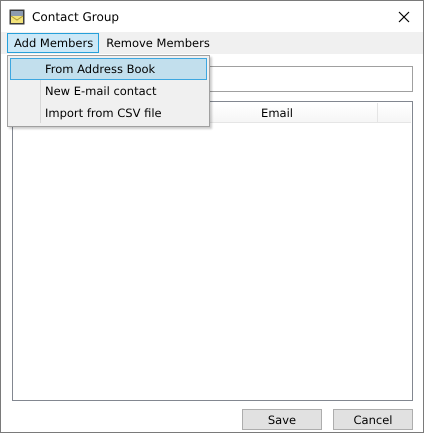 This screenshot has height=433, width=424. What do you see at coordinates (108, 91) in the screenshot?
I see `dropdown-item: New E-mail contact` at bounding box center [108, 91].